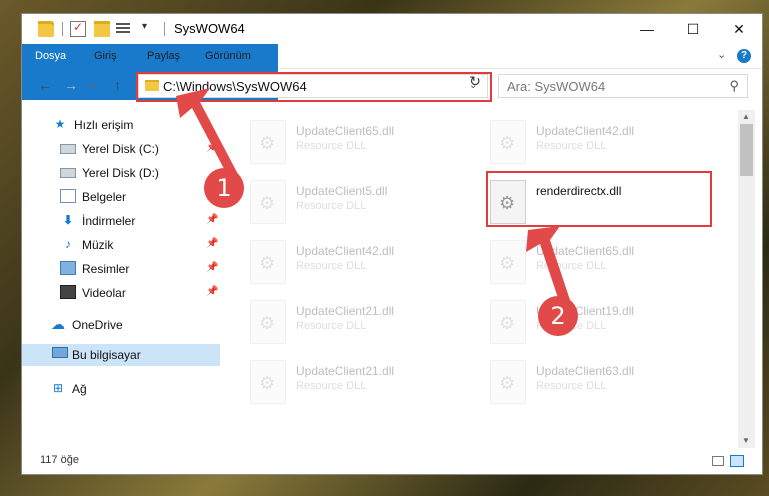 This screenshot has width=769, height=496. What do you see at coordinates (123, 29) in the screenshot?
I see `customize-toolbar-icon` at bounding box center [123, 29].